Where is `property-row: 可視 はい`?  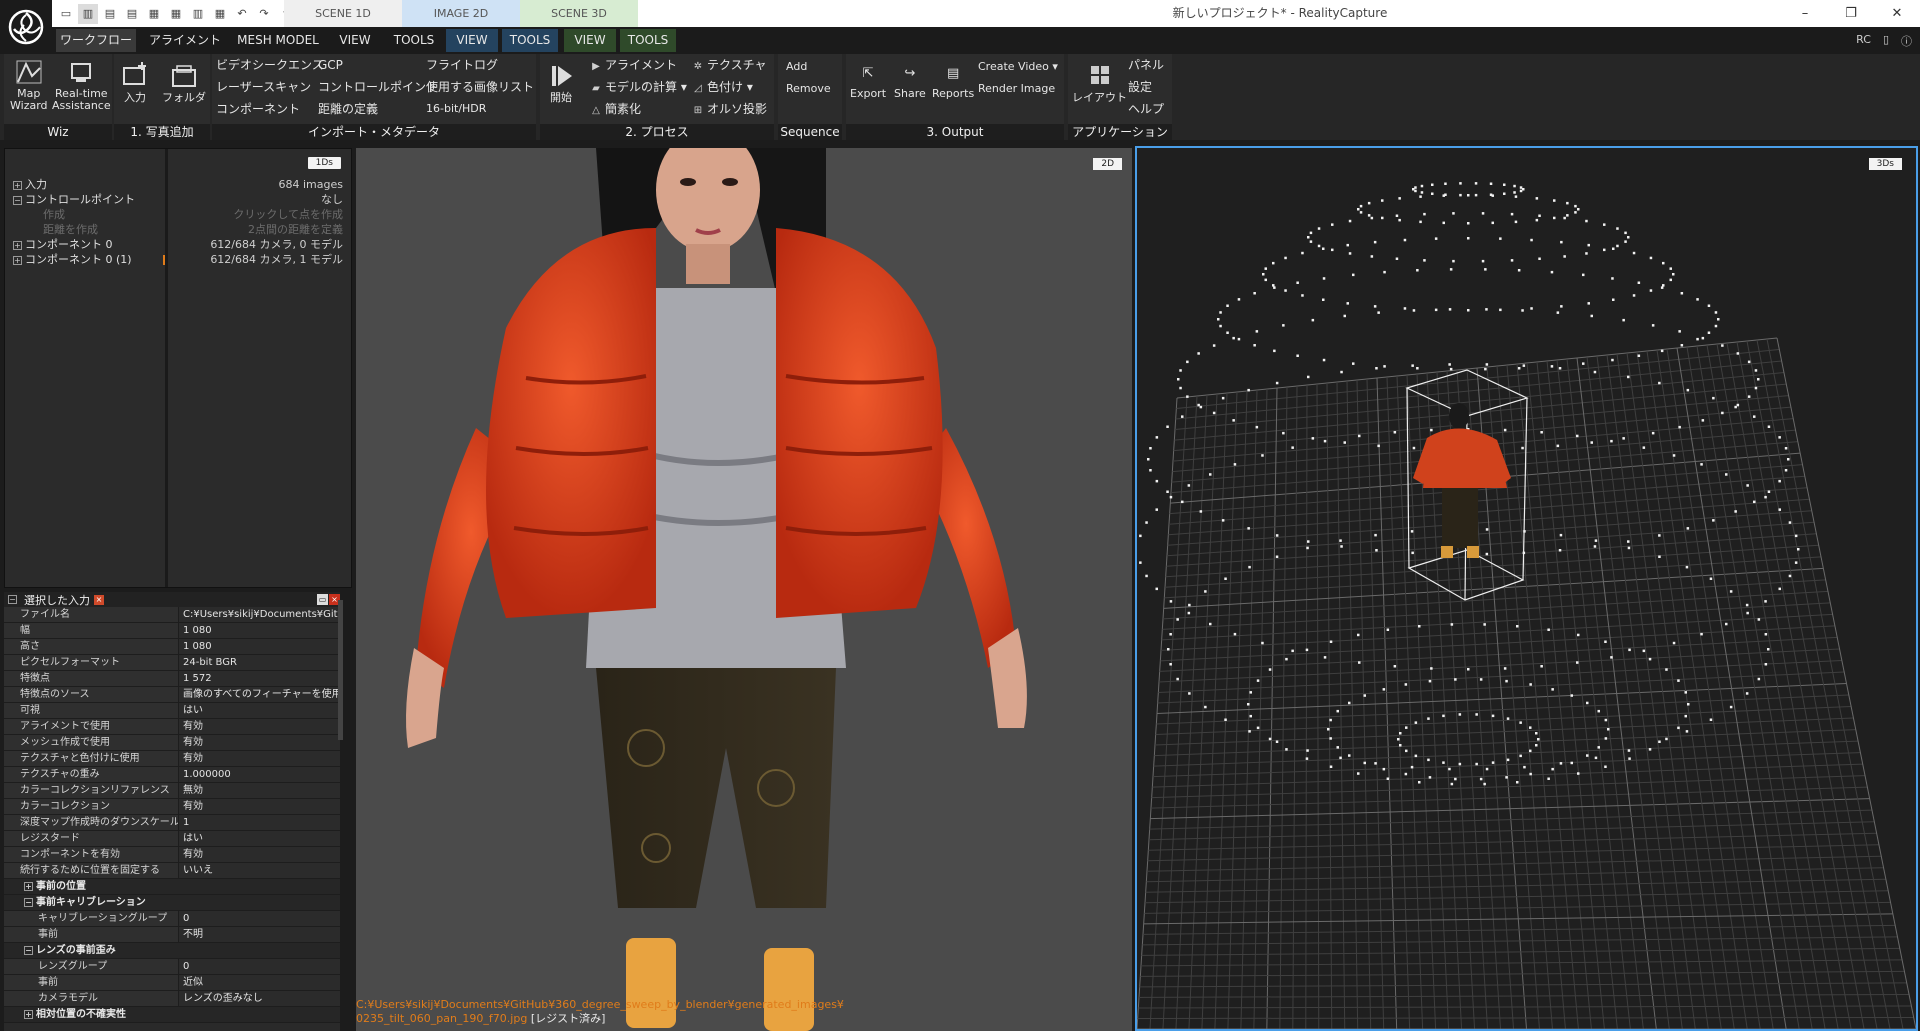
property-row: 可視 はい is located at coordinates (172, 711).